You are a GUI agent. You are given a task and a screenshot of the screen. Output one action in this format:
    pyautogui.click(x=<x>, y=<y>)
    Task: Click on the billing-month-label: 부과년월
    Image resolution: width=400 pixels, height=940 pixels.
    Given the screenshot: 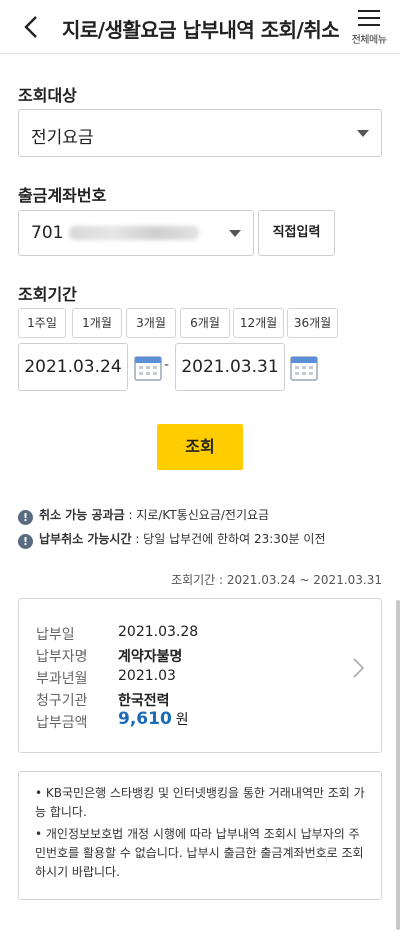 What is the action you would take?
    pyautogui.click(x=62, y=679)
    